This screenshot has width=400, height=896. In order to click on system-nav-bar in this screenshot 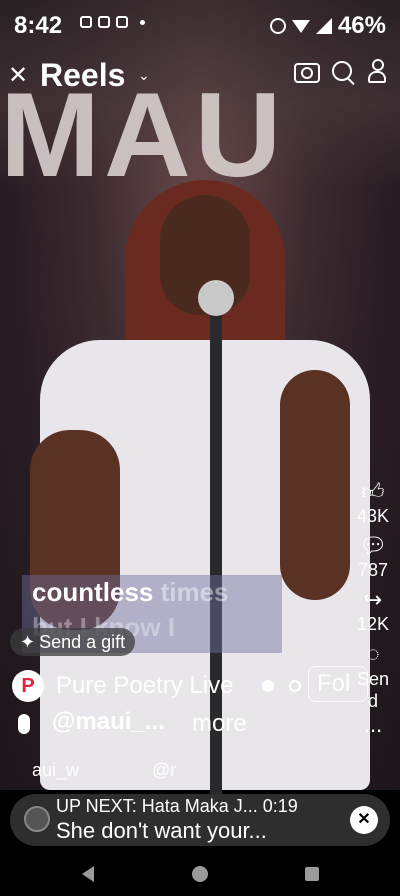, I will do `click(200, 873)`.